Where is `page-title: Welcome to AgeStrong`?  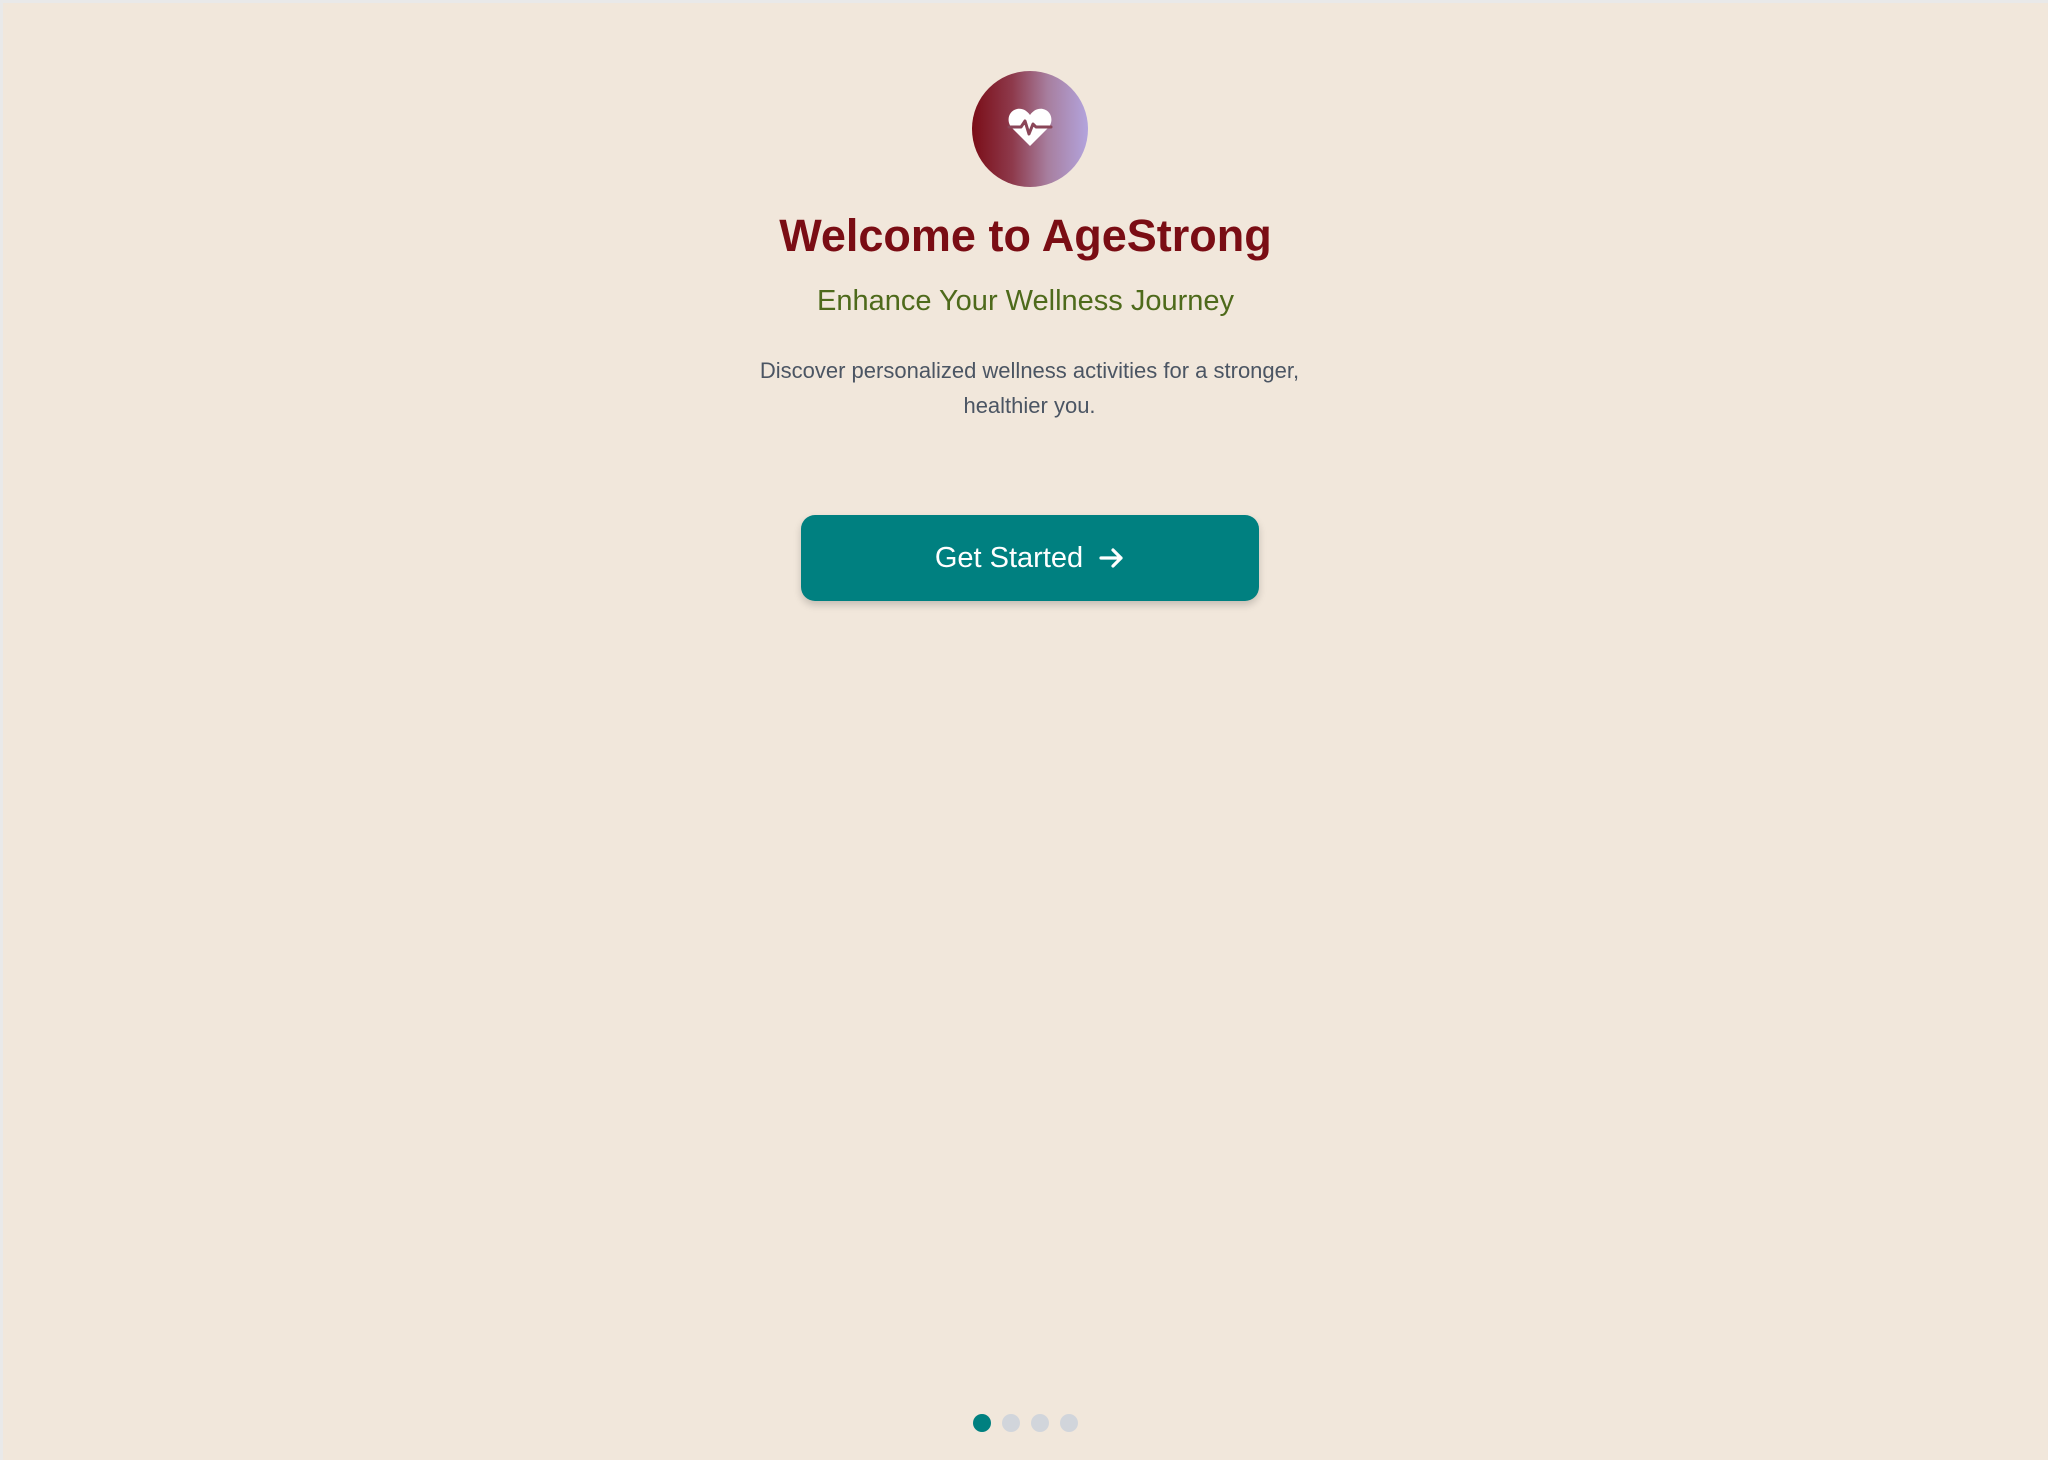 page-title: Welcome to AgeStrong is located at coordinates (1025, 235).